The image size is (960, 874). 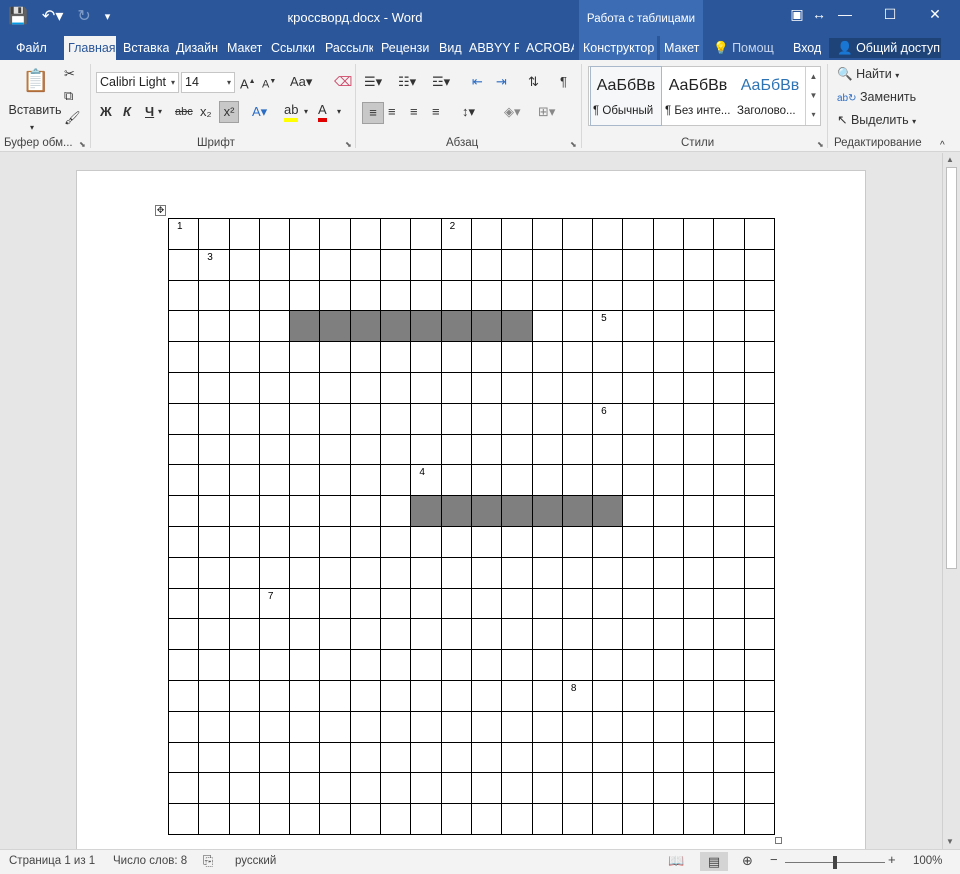 What do you see at coordinates (533, 82) in the screenshot?
I see `sort-icon: ⇅` at bounding box center [533, 82].